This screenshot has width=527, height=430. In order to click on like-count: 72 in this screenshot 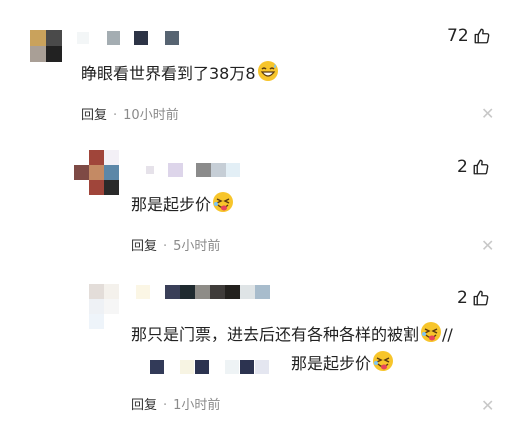, I will do `click(458, 36)`.